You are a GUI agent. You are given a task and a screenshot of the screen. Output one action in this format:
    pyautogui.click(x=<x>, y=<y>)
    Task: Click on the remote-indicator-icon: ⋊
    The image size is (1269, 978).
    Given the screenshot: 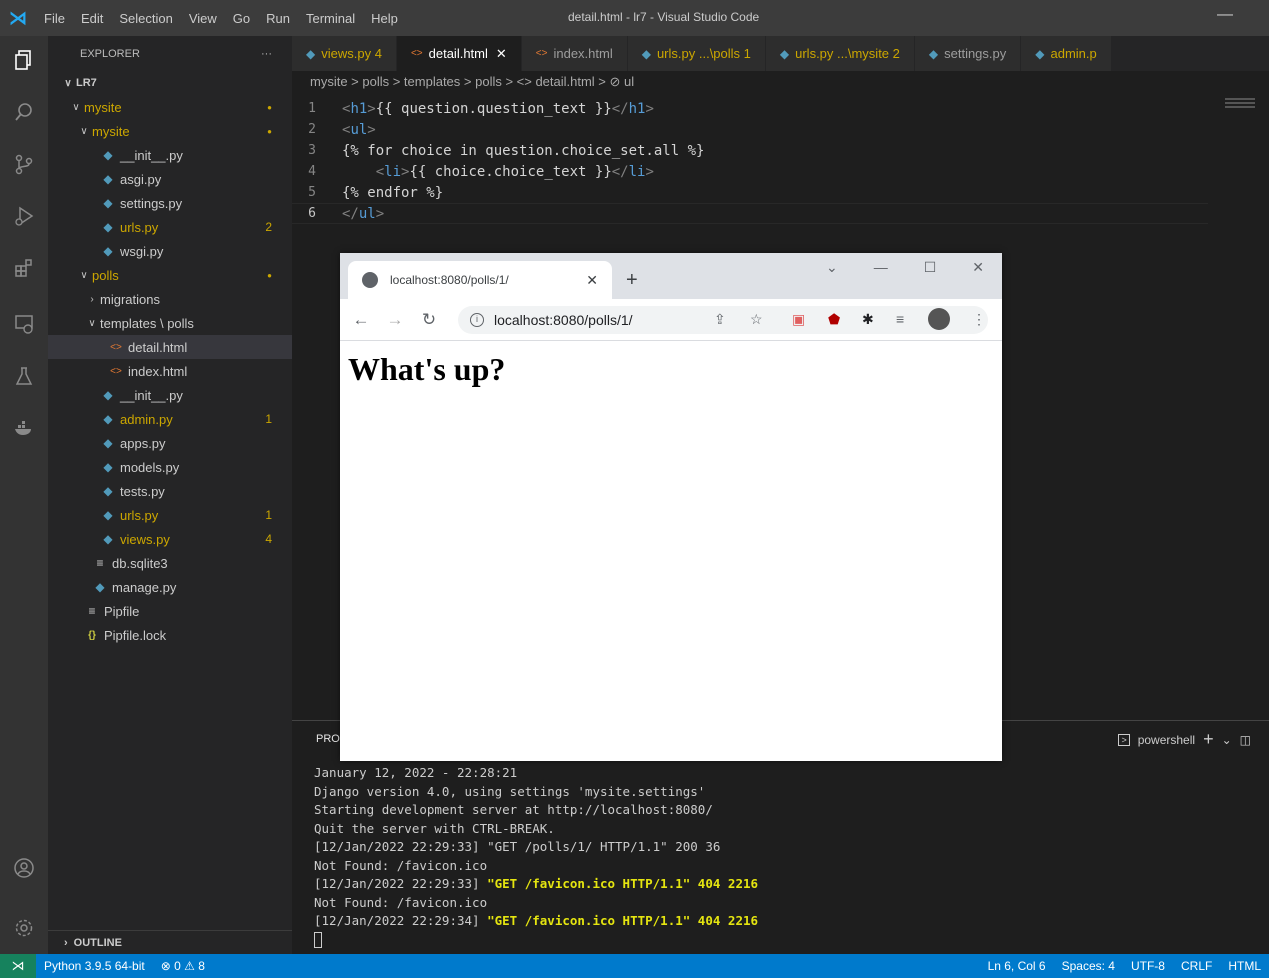 What is the action you would take?
    pyautogui.click(x=18, y=966)
    